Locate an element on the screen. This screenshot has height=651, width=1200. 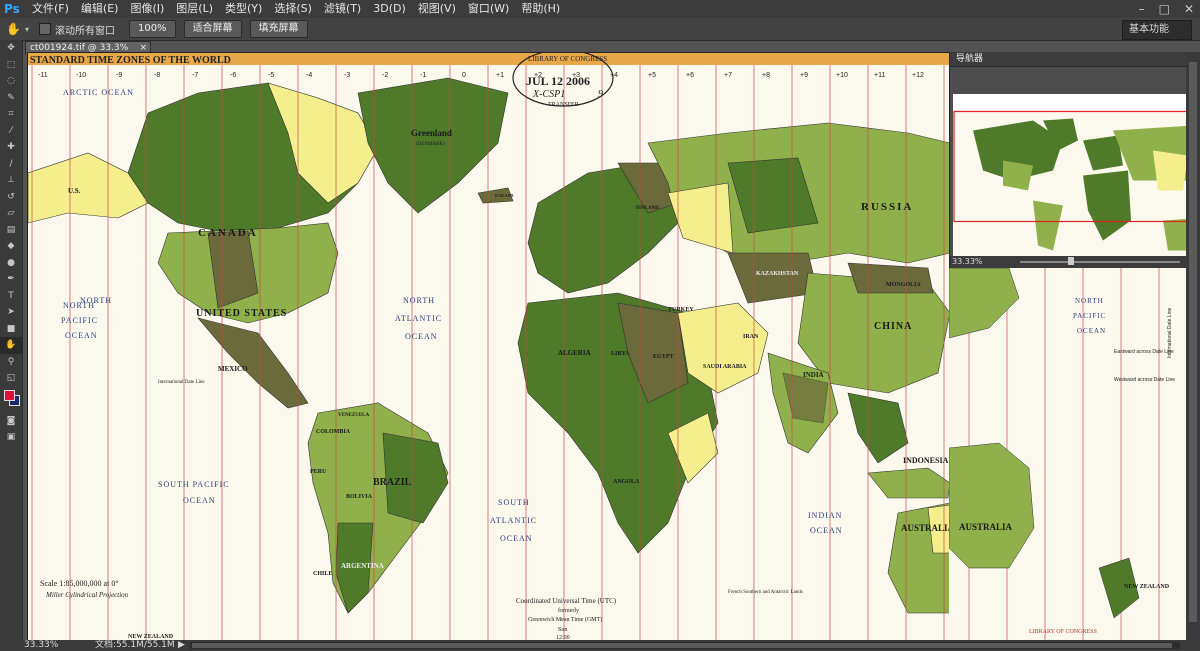
workspace-switcher: 基本功能 is located at coordinates (1157, 30).